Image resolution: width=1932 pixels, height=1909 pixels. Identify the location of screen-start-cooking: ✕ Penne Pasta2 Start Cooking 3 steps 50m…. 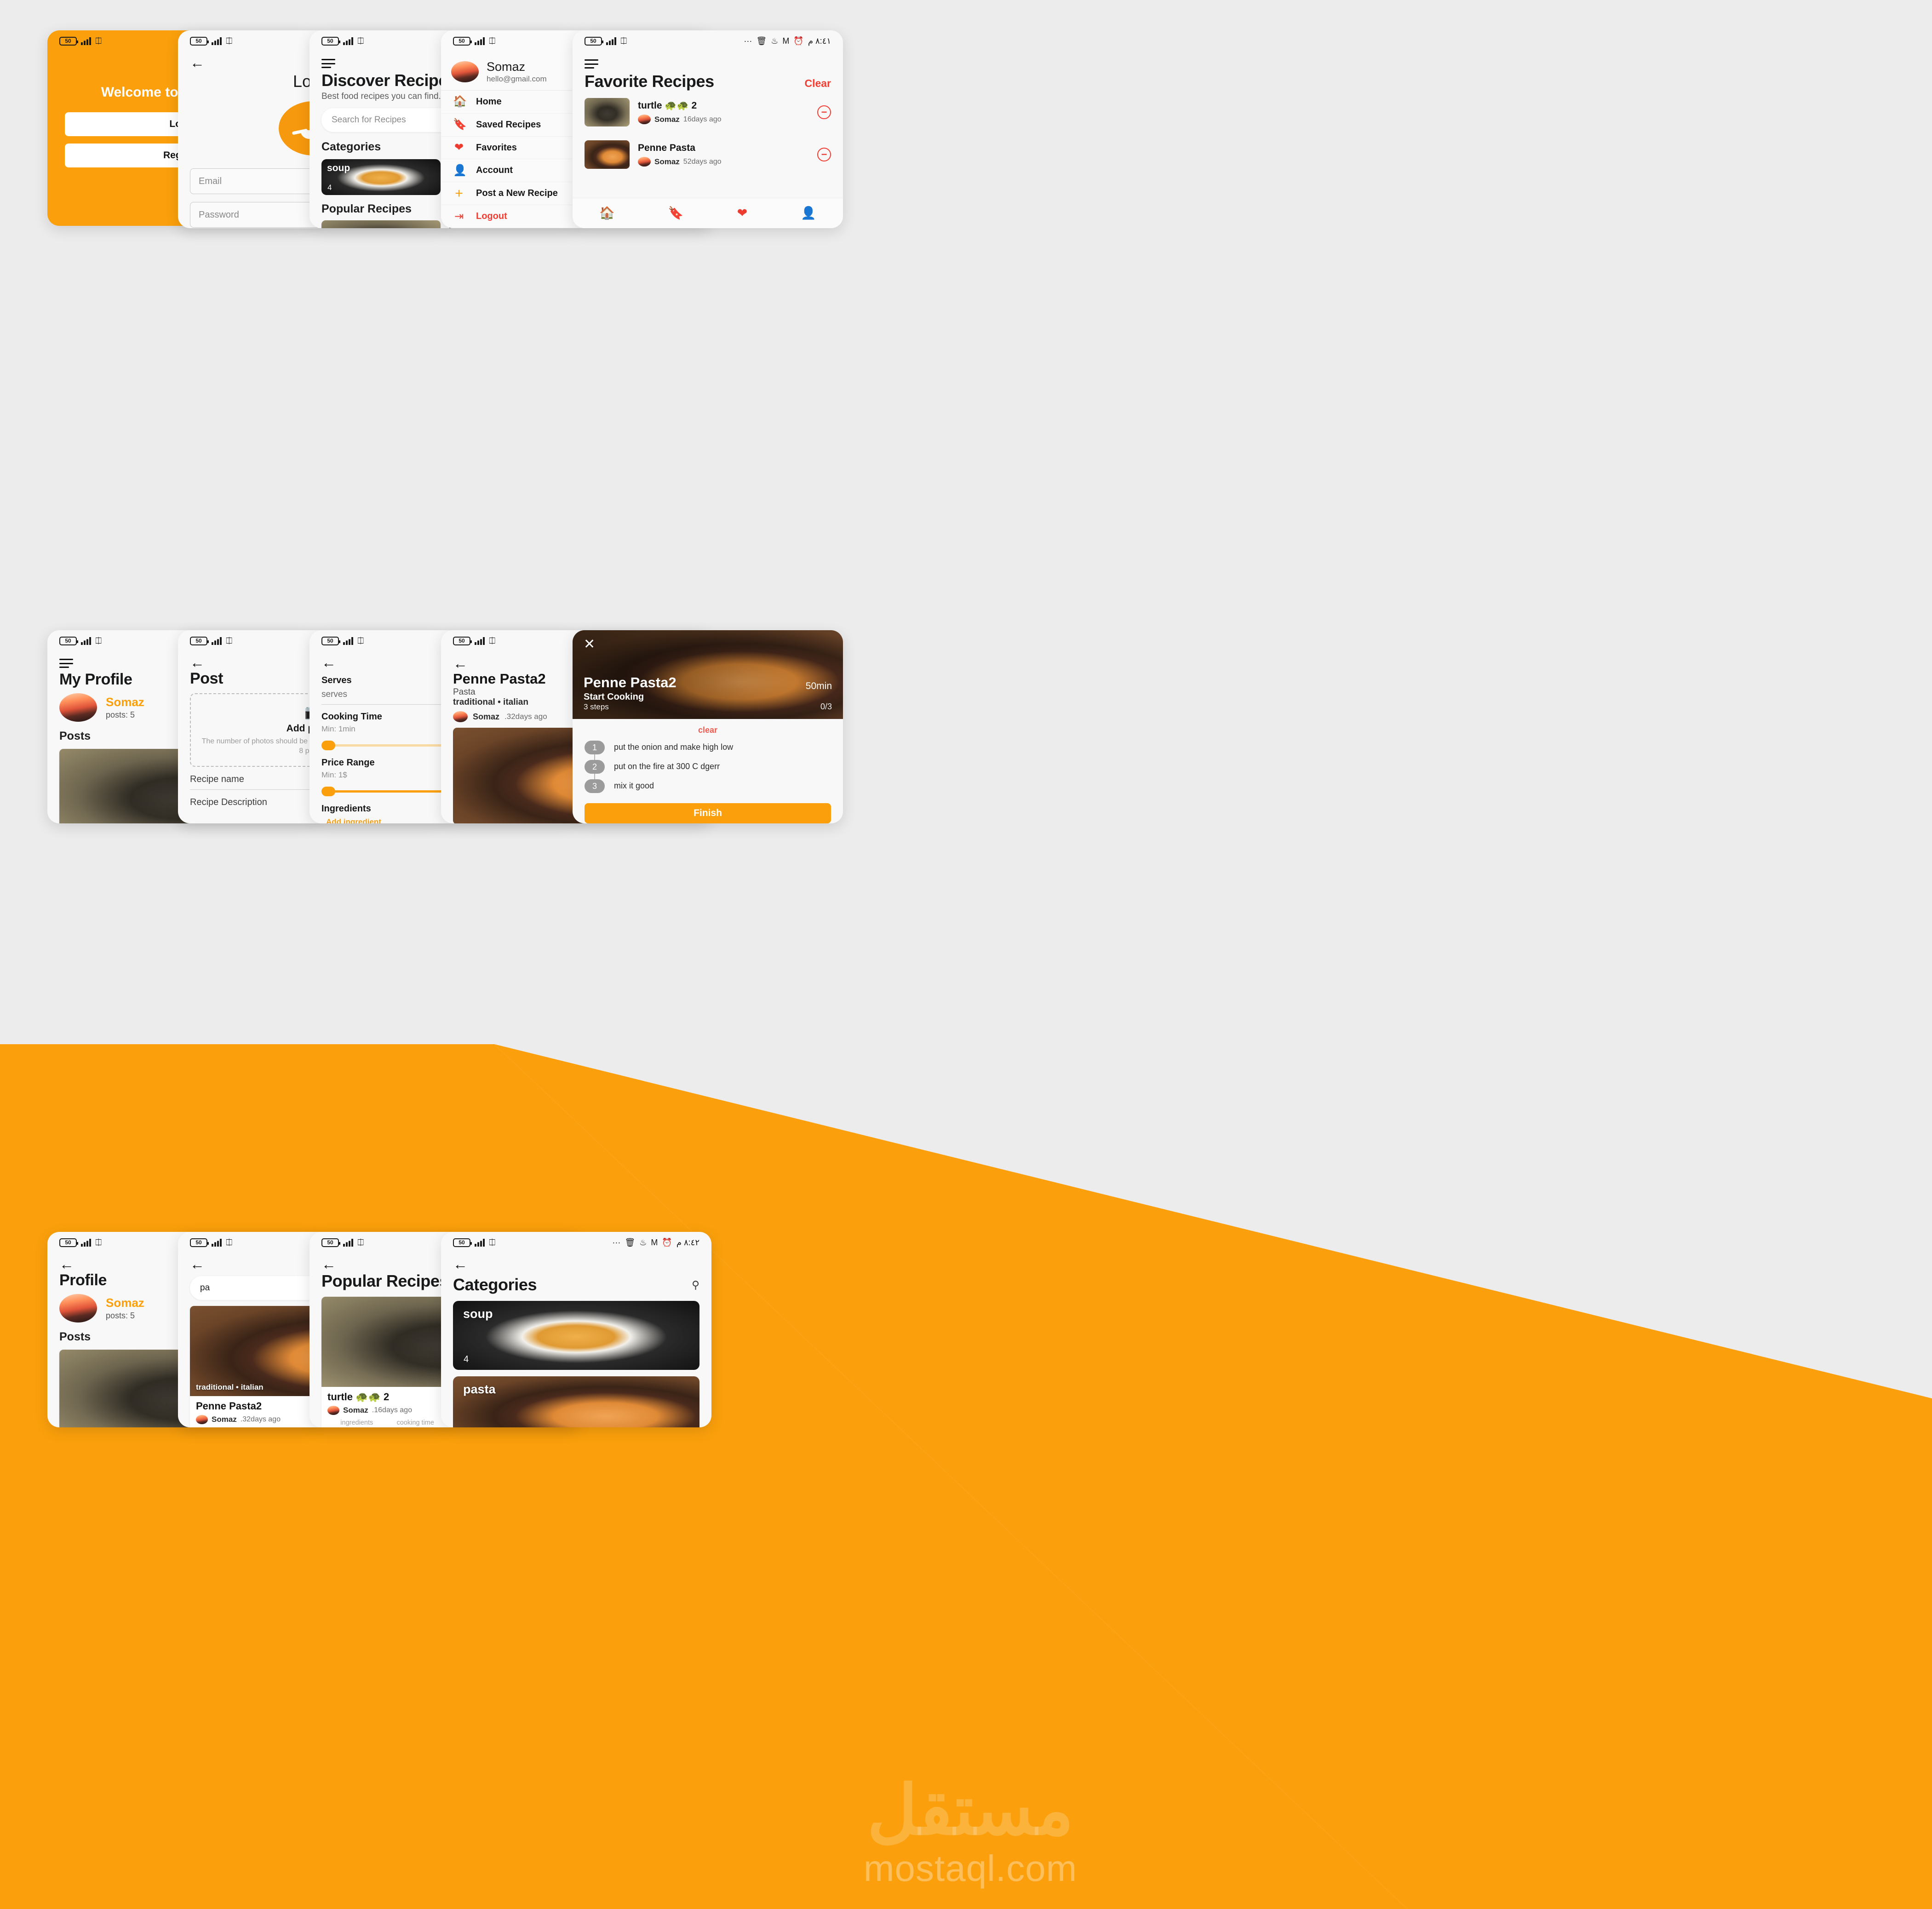
(708, 726).